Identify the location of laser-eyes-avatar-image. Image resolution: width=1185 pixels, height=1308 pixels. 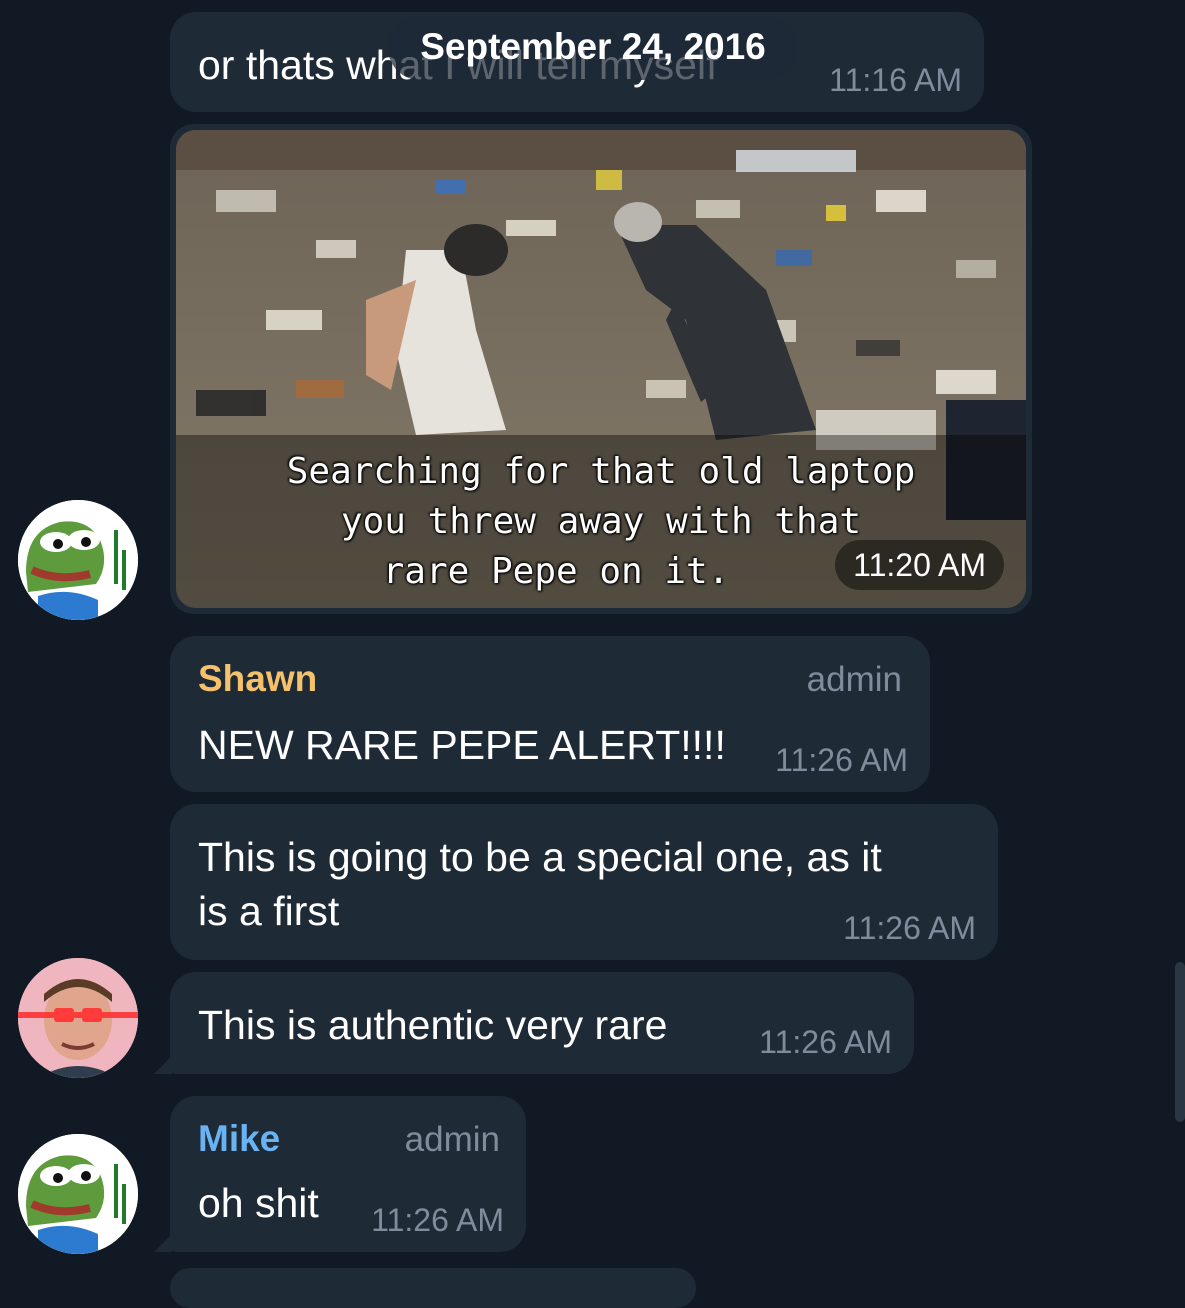
(78, 1018).